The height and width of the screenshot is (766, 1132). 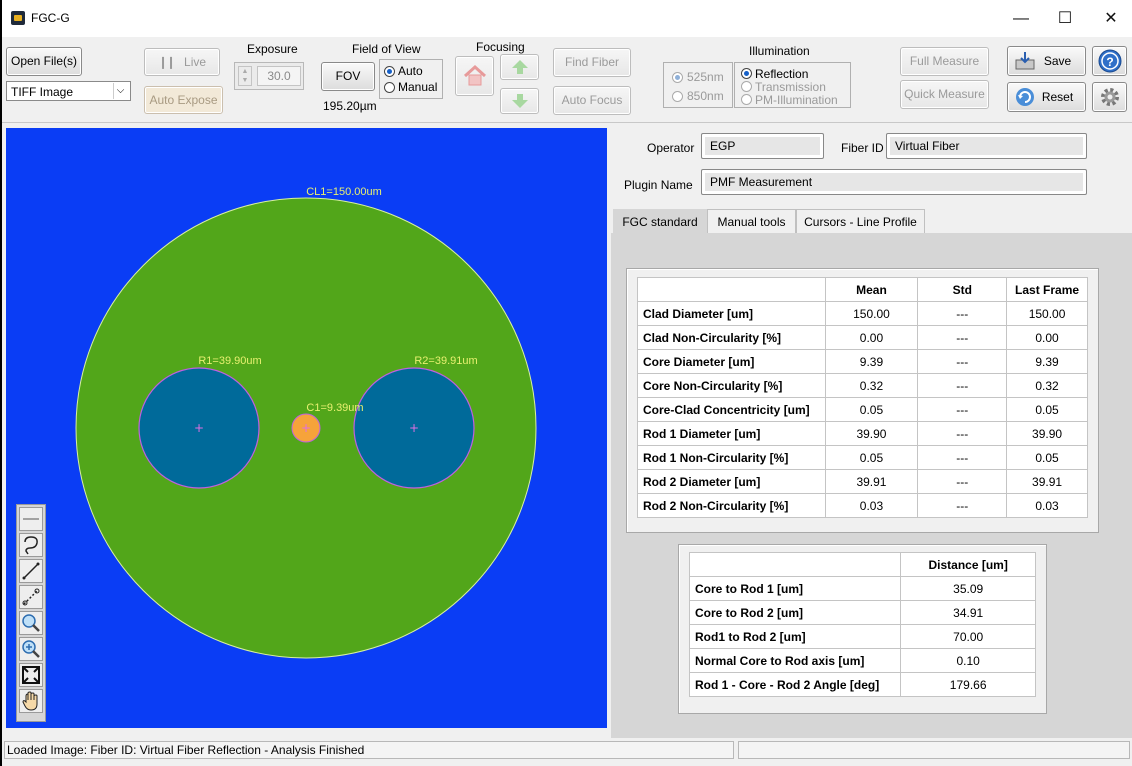 I want to click on reset-label: Reset, so click(x=1057, y=97).